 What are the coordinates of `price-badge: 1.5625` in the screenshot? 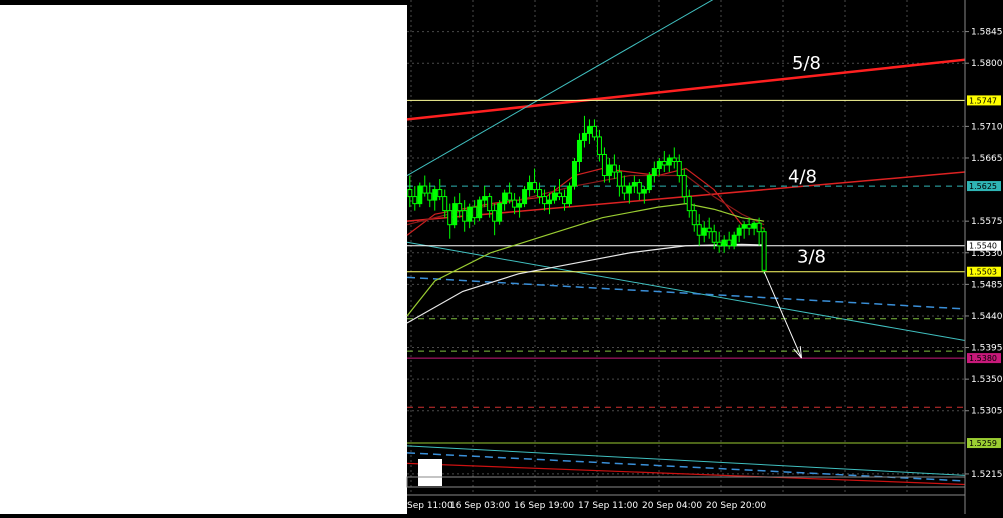 It's located at (984, 186).